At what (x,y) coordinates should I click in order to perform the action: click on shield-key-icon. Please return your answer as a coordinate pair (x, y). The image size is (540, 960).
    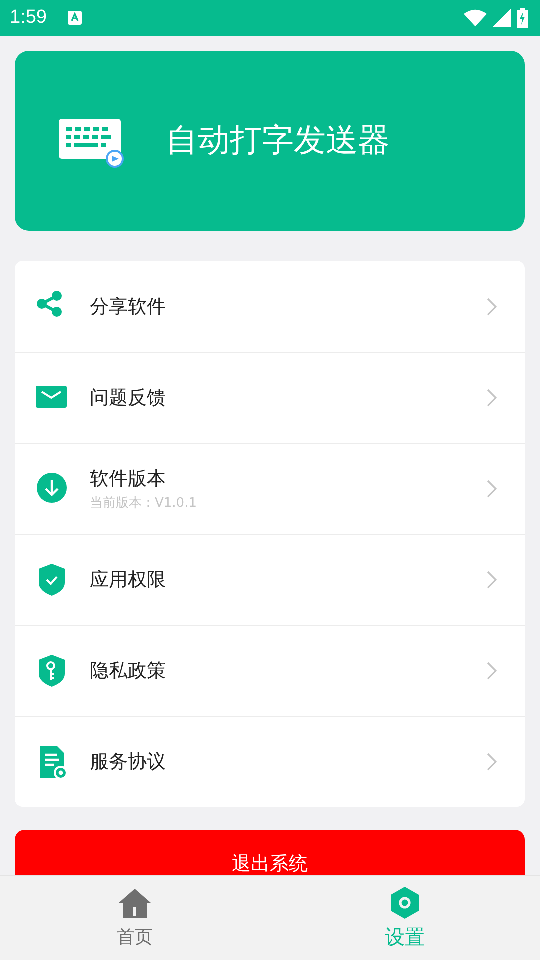
    Looking at the image, I should click on (52, 671).